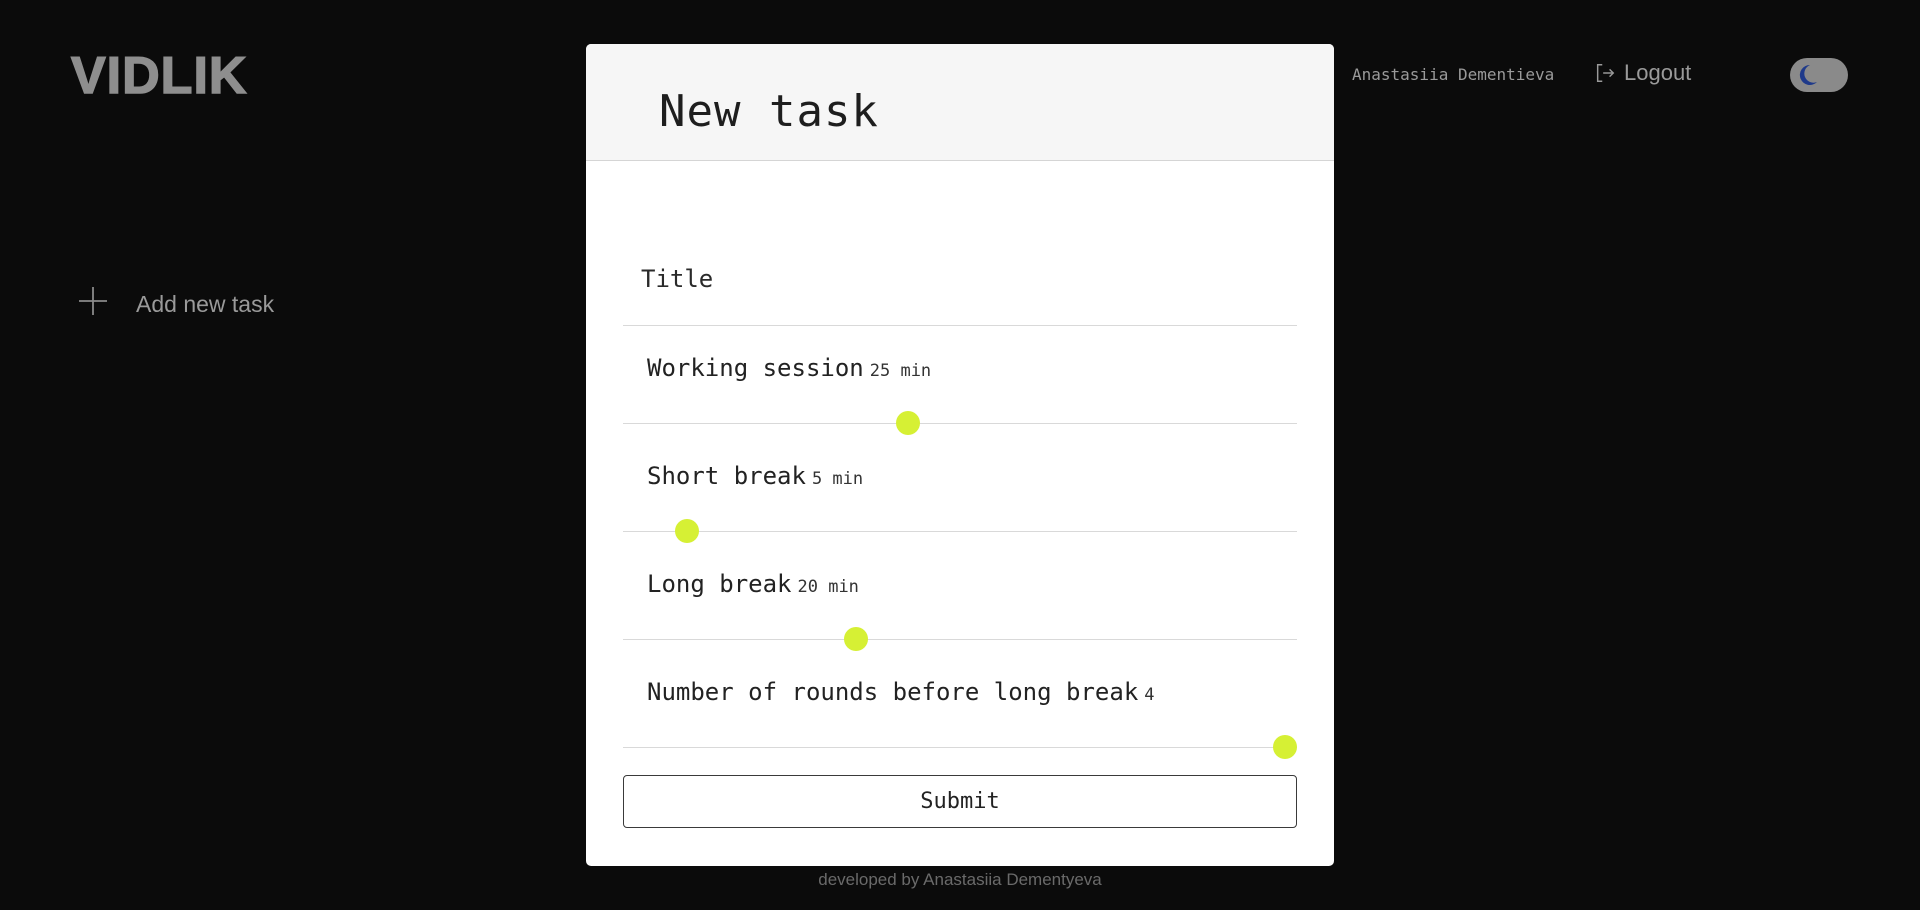 The width and height of the screenshot is (1920, 910). I want to click on logout-label: Logout, so click(1658, 72).